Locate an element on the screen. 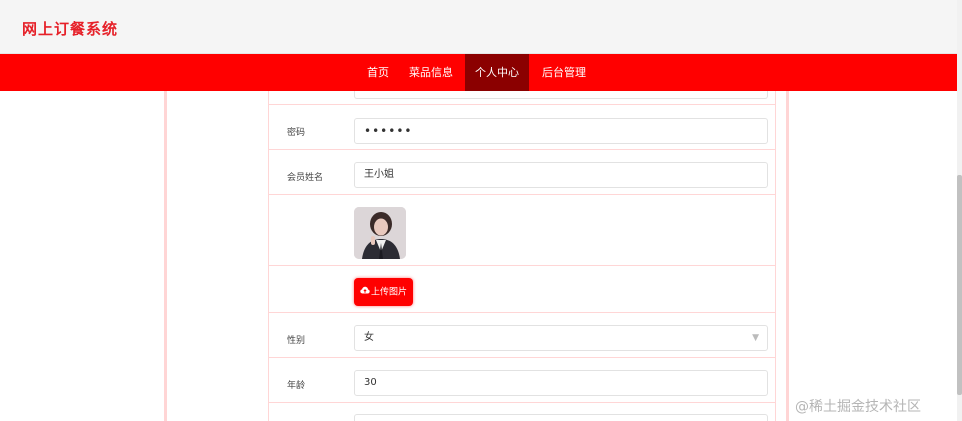 This screenshot has width=962, height=421. upload-image-label: 上传图片 is located at coordinates (388, 292).